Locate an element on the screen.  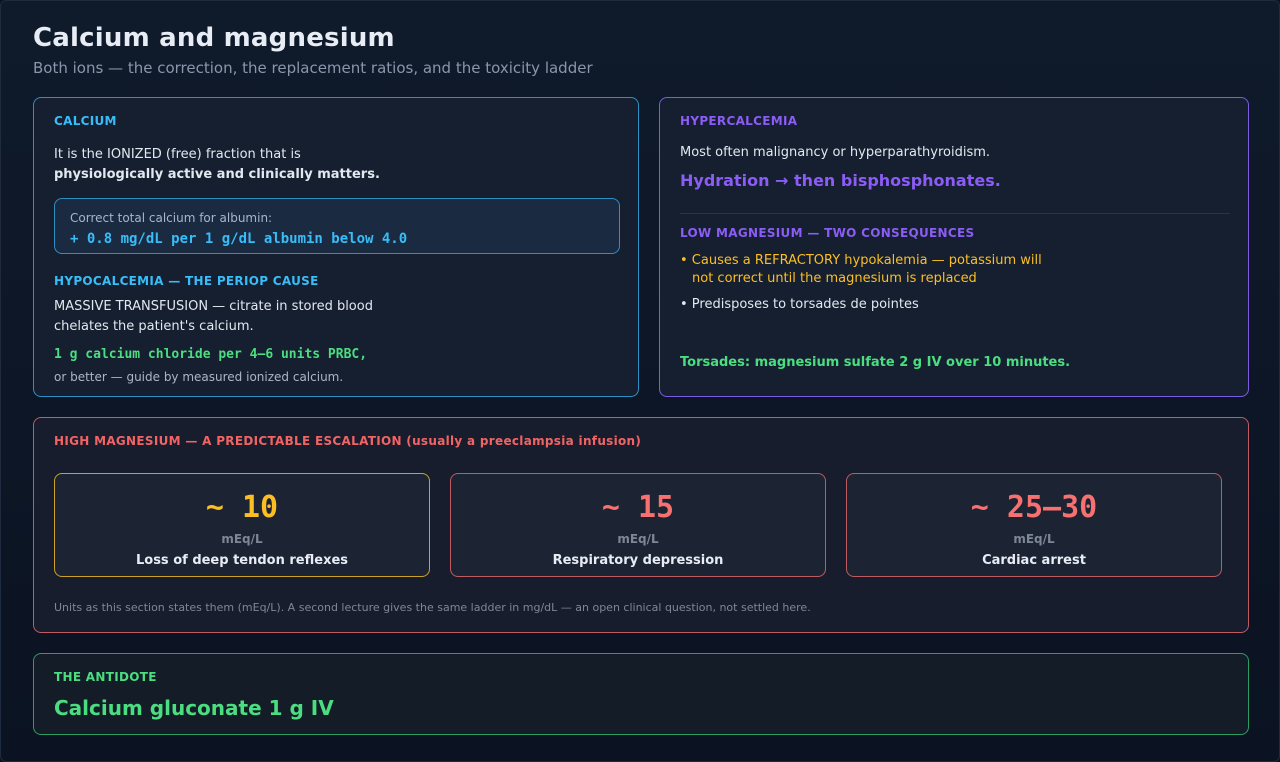
hypercalcemia-treatment: Hydration → then bisphosphonates. is located at coordinates (840, 180).